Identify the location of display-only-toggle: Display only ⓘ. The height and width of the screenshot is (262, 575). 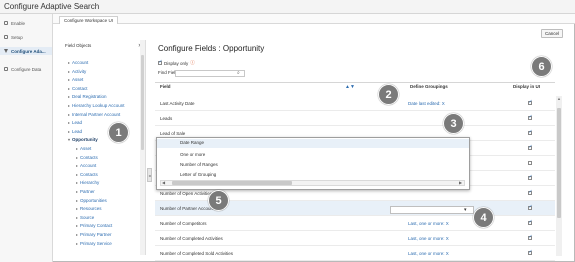
(176, 62).